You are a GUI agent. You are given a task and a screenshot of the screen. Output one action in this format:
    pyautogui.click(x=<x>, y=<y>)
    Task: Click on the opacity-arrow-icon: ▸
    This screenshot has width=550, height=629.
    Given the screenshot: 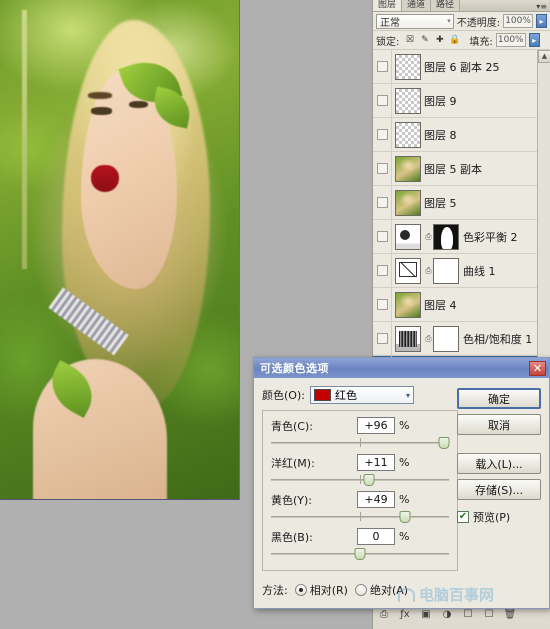 What is the action you would take?
    pyautogui.click(x=541, y=21)
    